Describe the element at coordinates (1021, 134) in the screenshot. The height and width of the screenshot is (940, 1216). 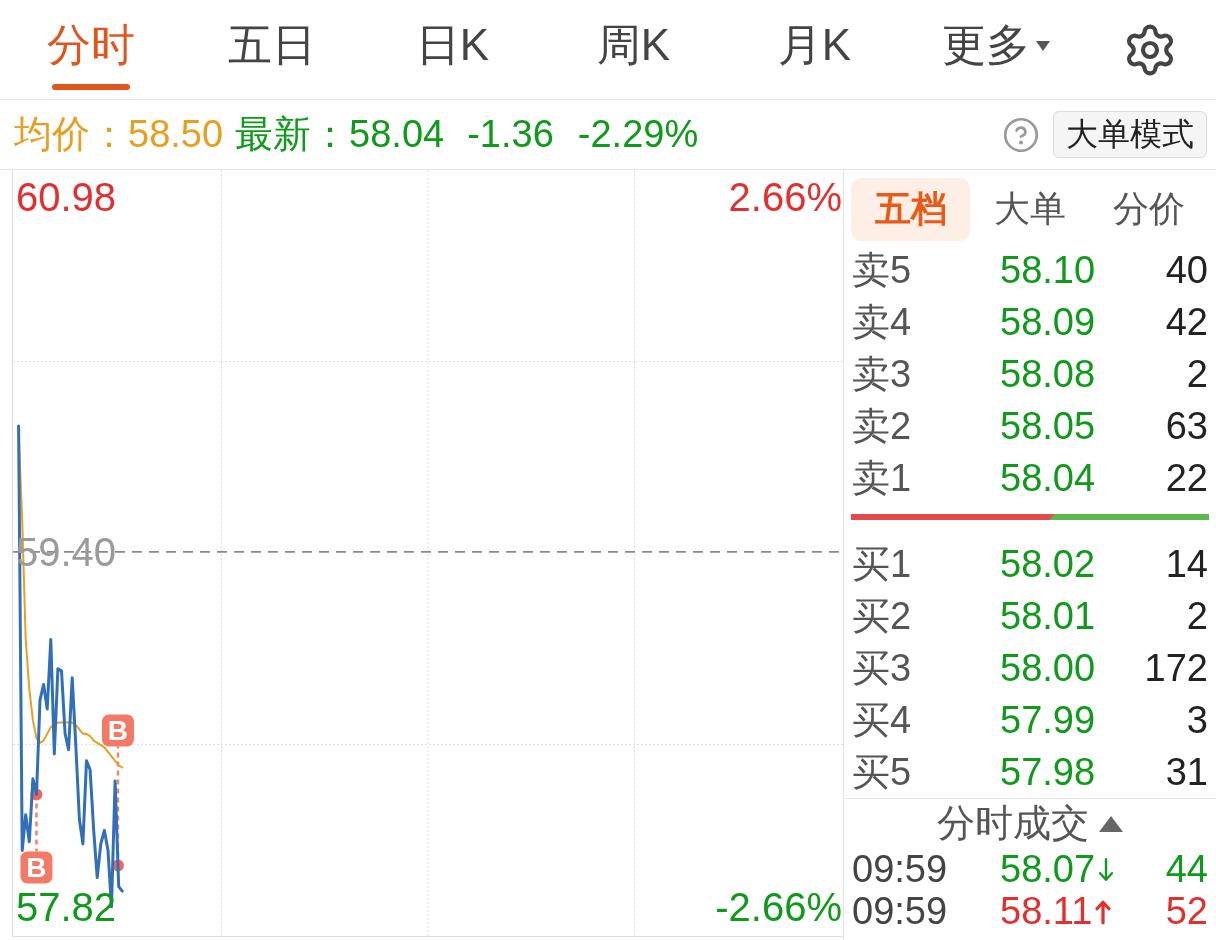
I see `help-icon` at that location.